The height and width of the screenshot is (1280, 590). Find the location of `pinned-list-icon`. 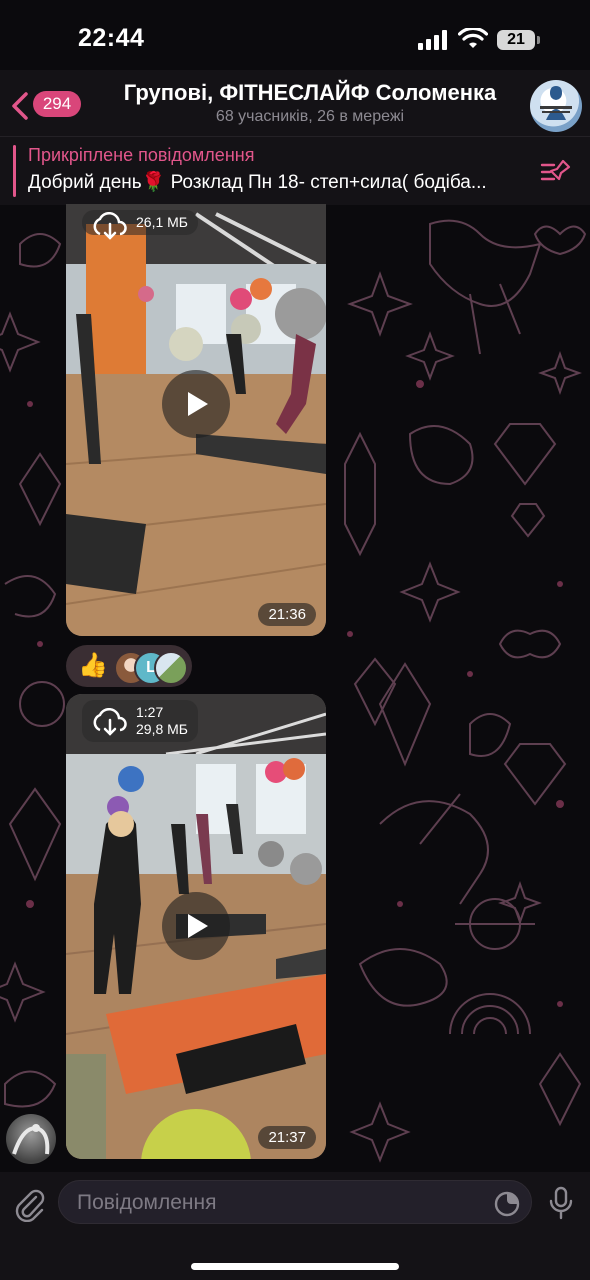

pinned-list-icon is located at coordinates (556, 172).